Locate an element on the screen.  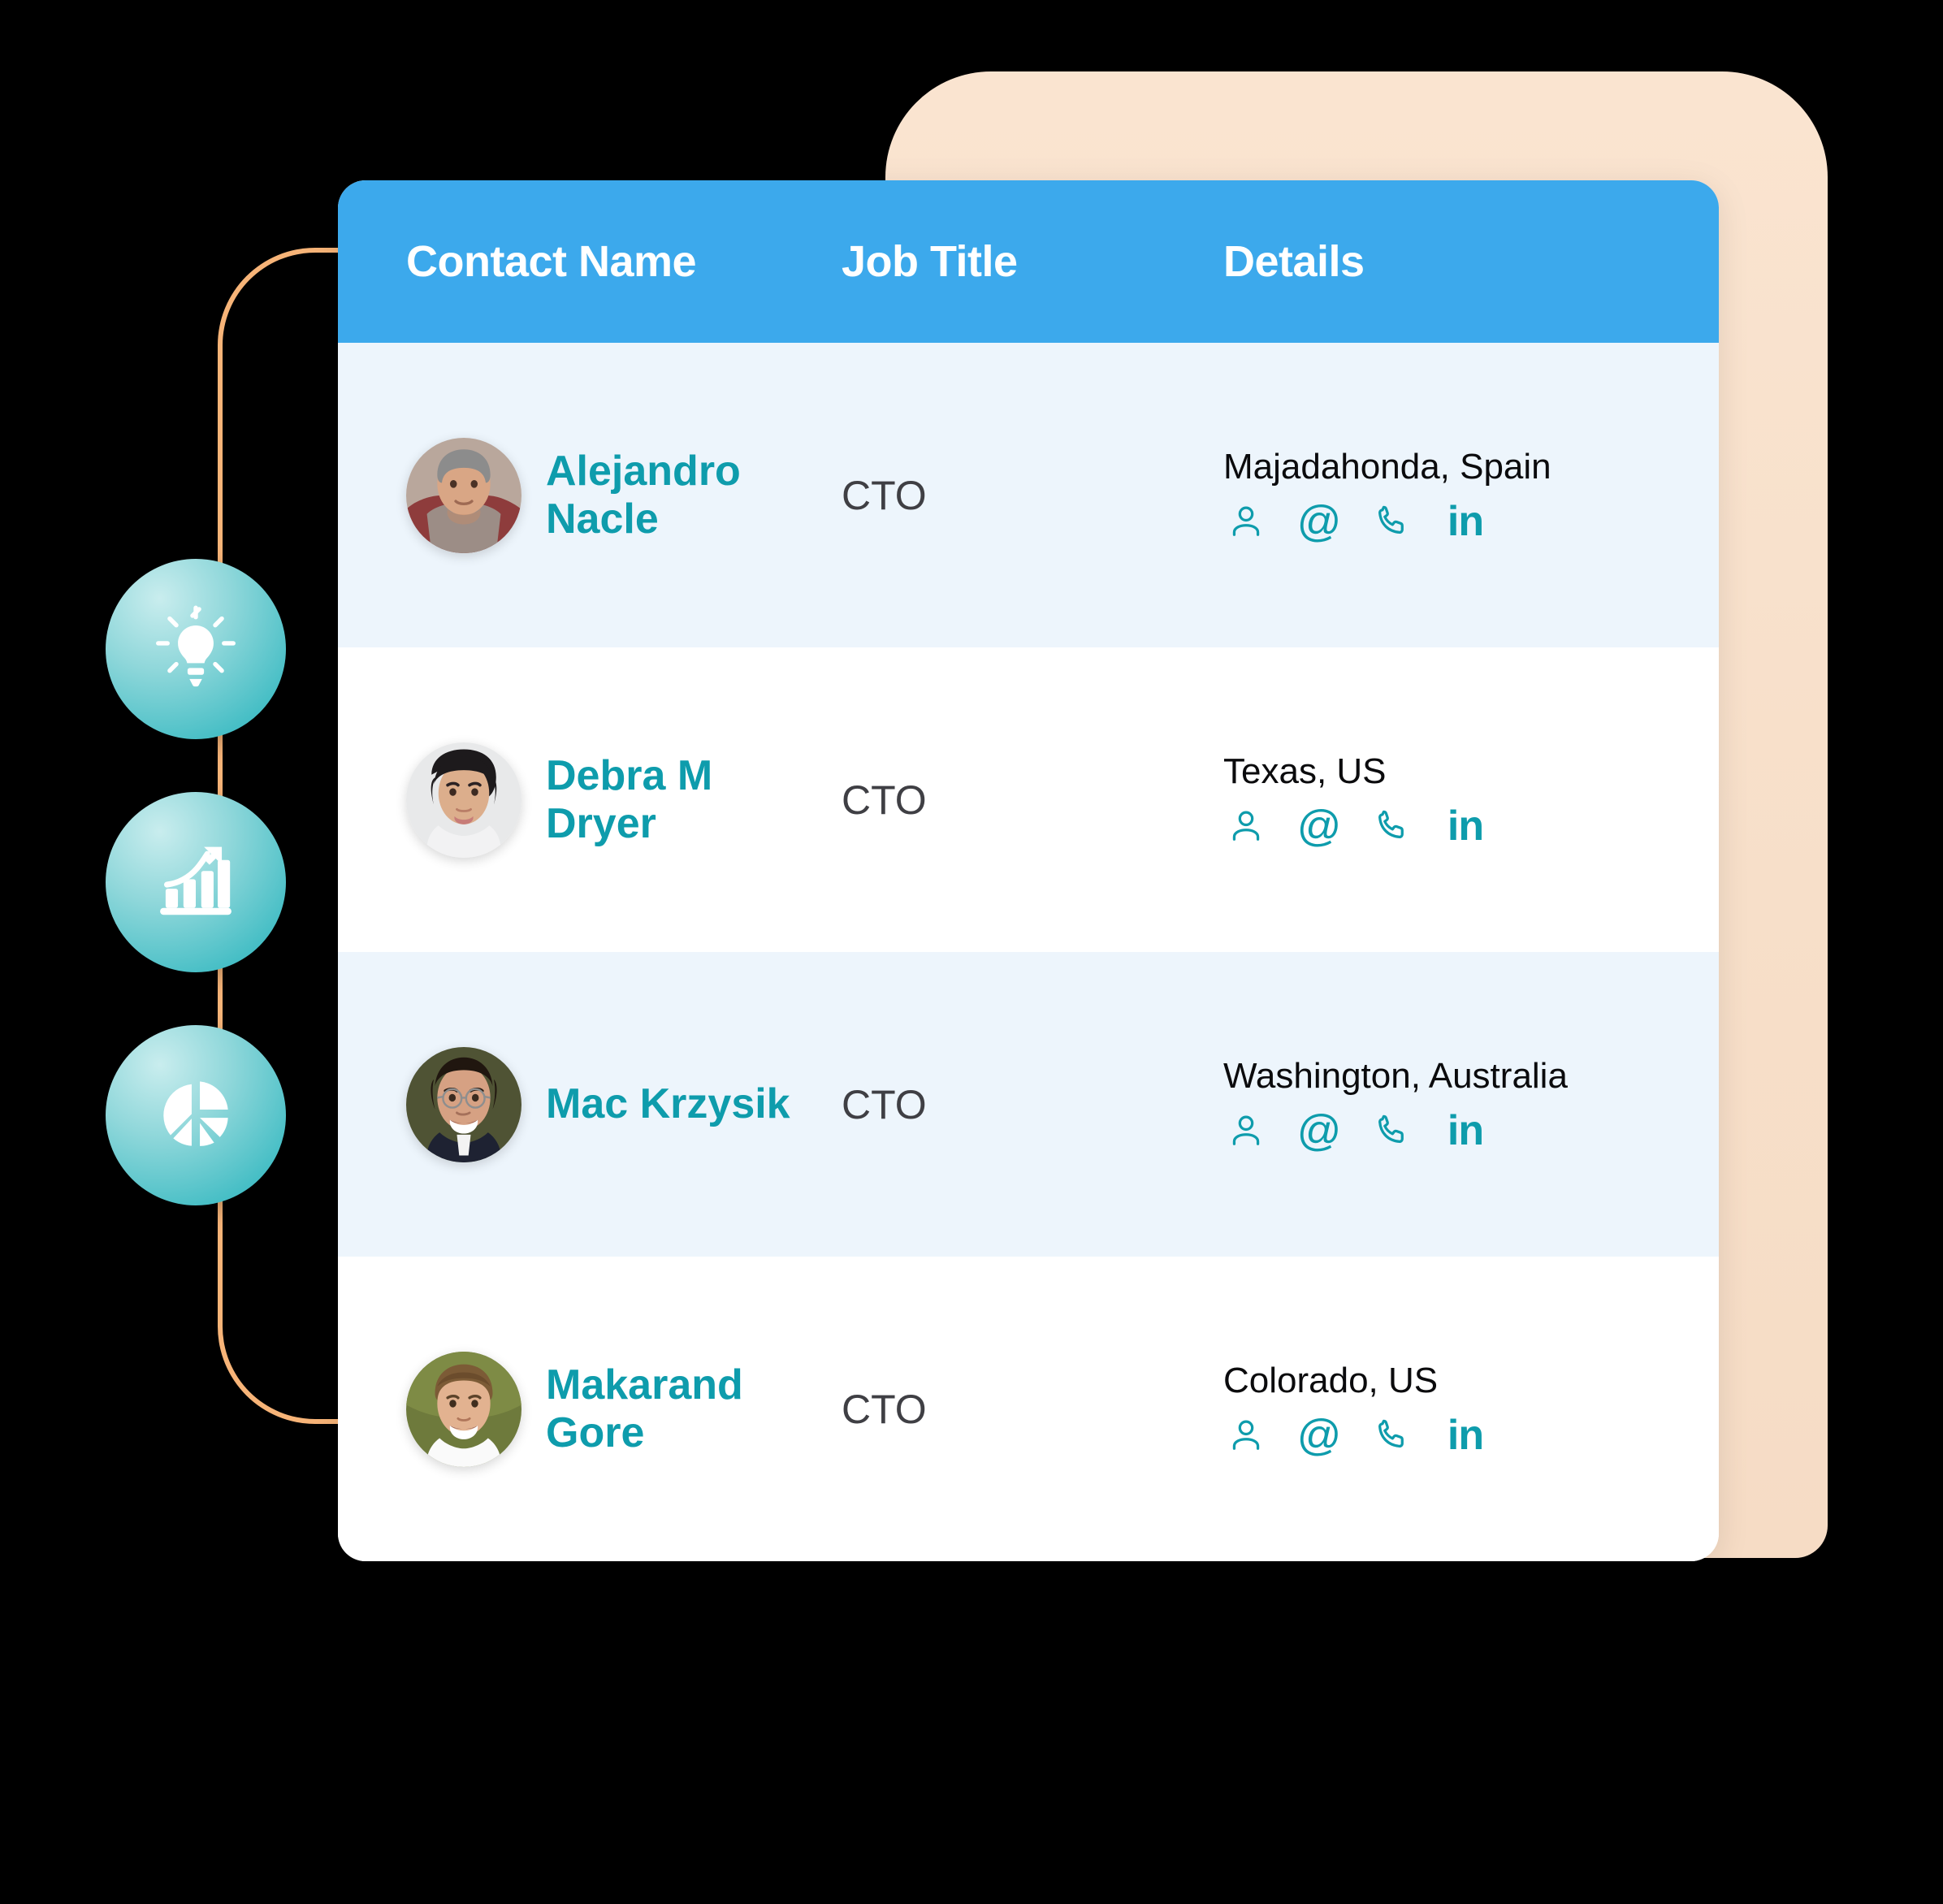
column-header-job-title: Job Title is located at coordinates (930, 261).